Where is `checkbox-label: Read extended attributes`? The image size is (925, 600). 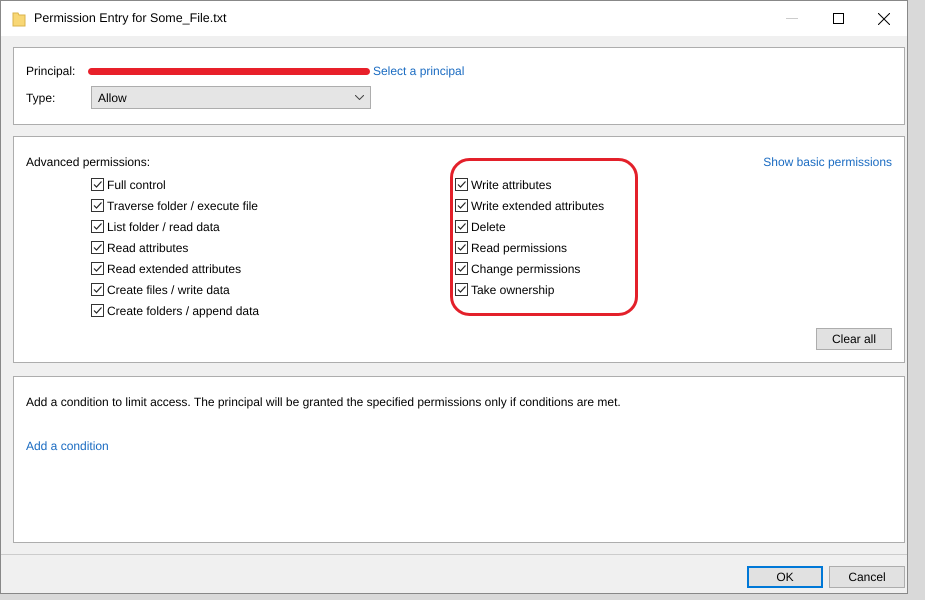 checkbox-label: Read extended attributes is located at coordinates (174, 269).